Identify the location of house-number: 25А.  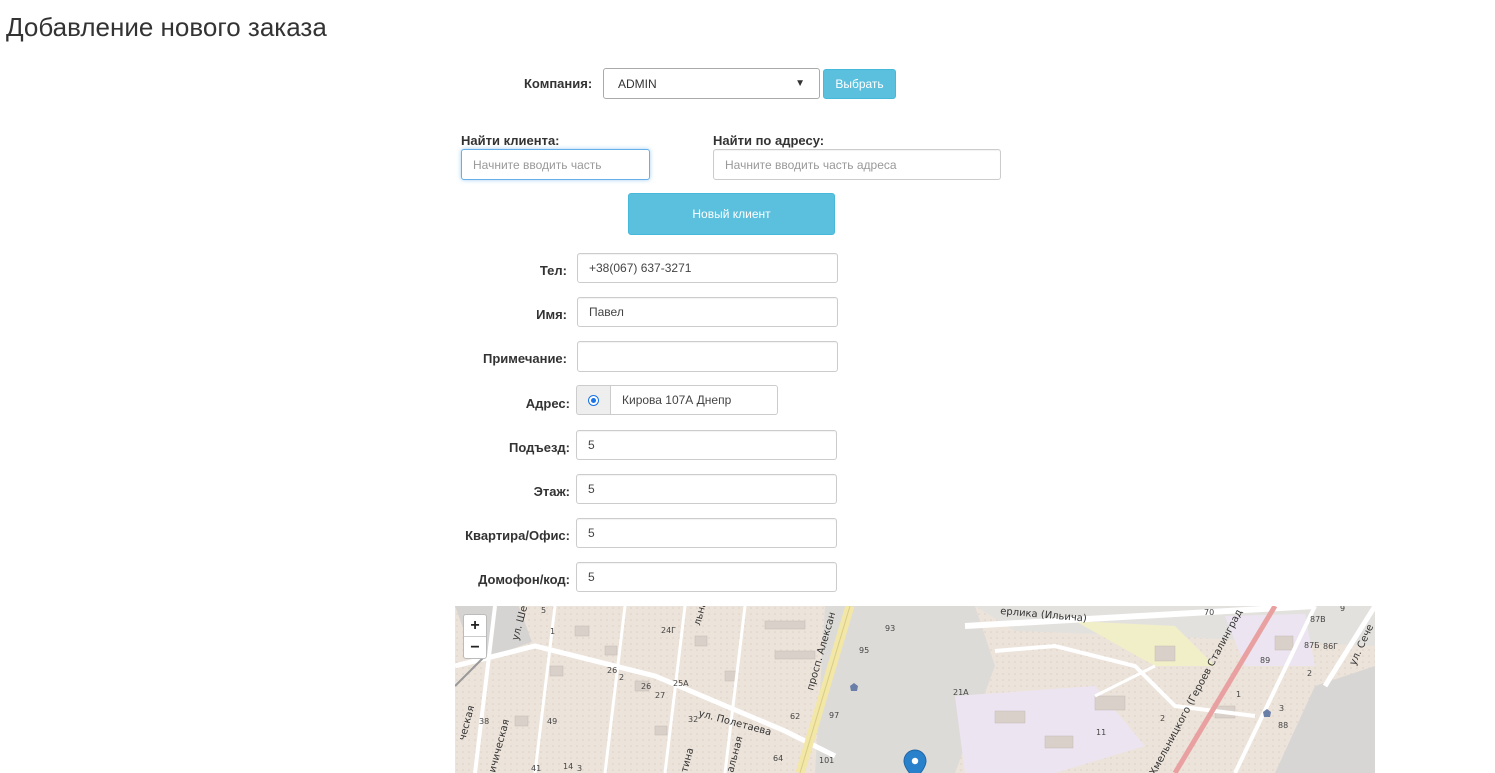
(681, 683).